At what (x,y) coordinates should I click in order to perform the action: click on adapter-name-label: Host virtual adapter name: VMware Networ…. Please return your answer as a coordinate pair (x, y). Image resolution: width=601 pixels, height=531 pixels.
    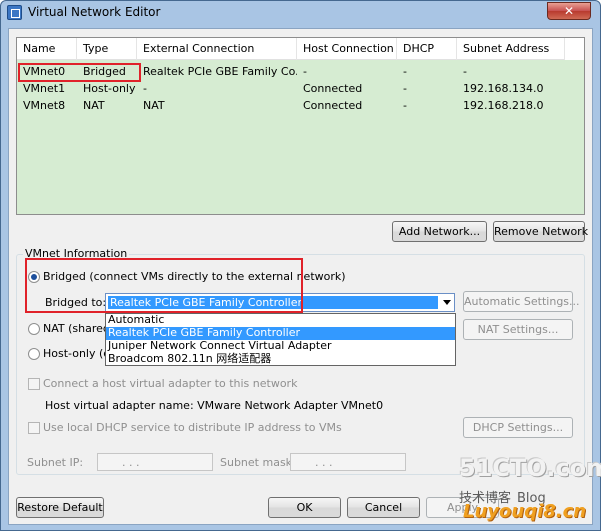
    Looking at the image, I should click on (214, 405).